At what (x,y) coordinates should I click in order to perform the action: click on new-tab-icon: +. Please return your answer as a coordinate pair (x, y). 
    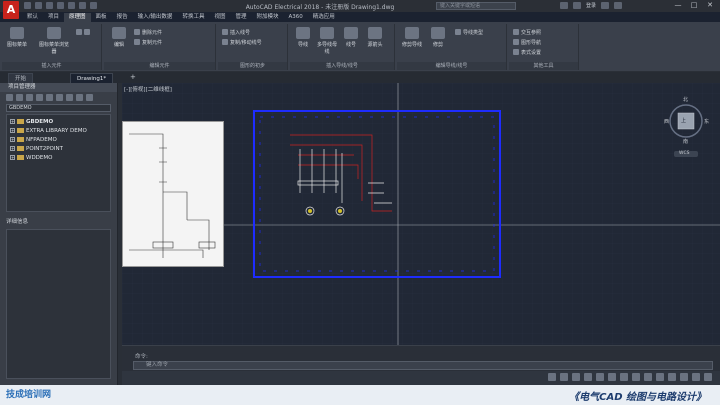
    Looking at the image, I should click on (133, 77).